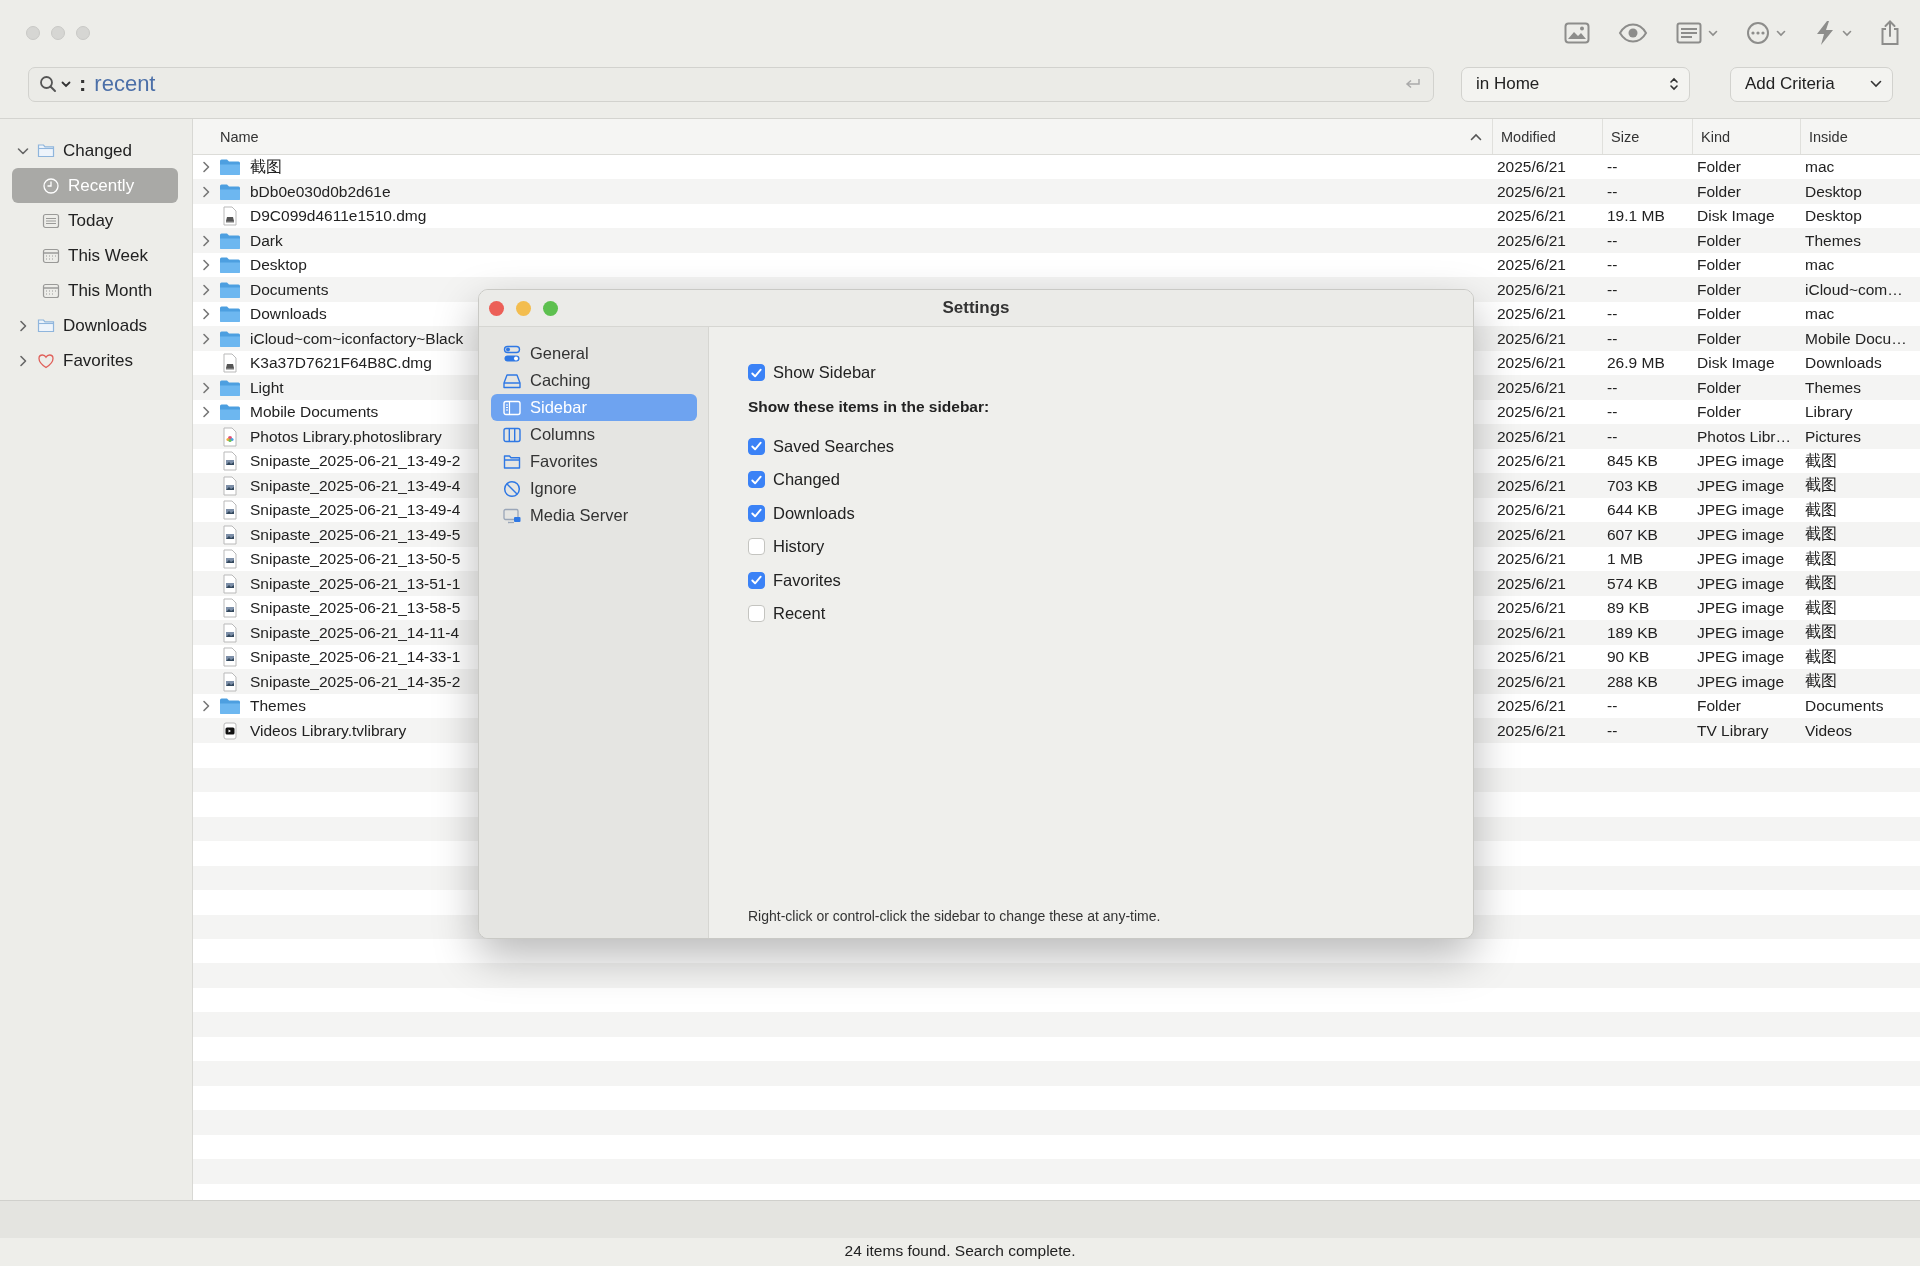 Image resolution: width=1920 pixels, height=1266 pixels. Describe the element at coordinates (1633, 33) in the screenshot. I see `eye-icon` at that location.